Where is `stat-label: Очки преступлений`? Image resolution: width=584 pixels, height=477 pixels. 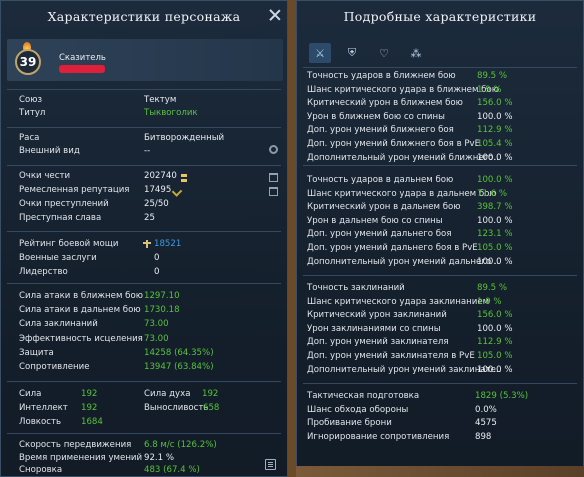
stat-label: Очки преступлений is located at coordinates (64, 204).